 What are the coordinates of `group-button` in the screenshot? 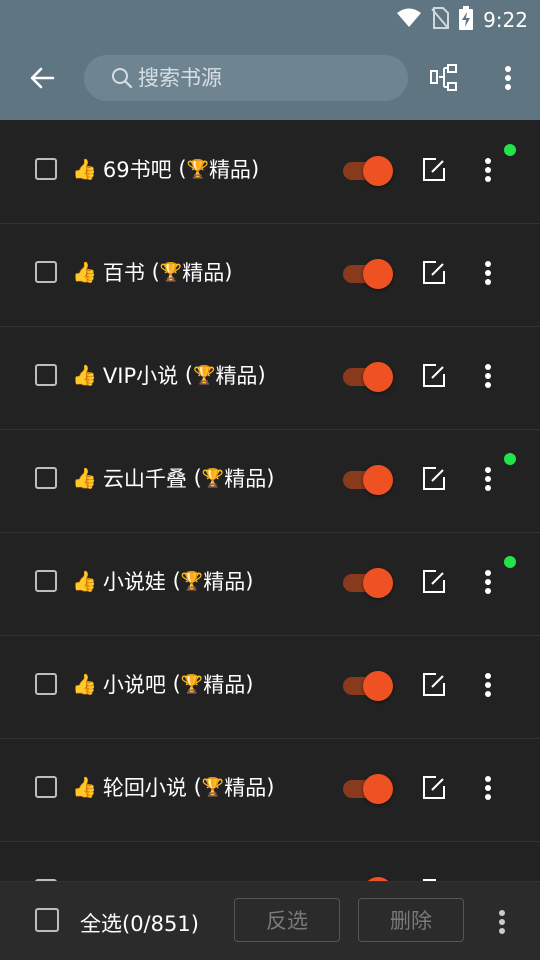 It's located at (444, 78).